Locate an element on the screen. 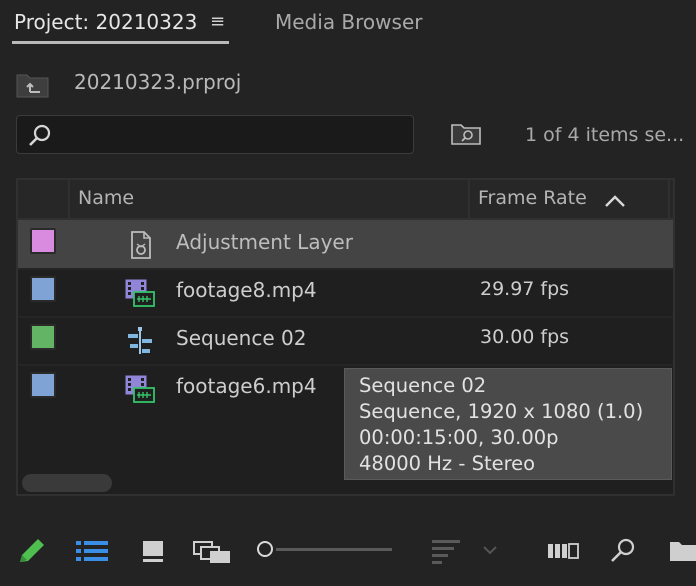  table-row: Sequence 02 30.00 fps is located at coordinates (345, 341).